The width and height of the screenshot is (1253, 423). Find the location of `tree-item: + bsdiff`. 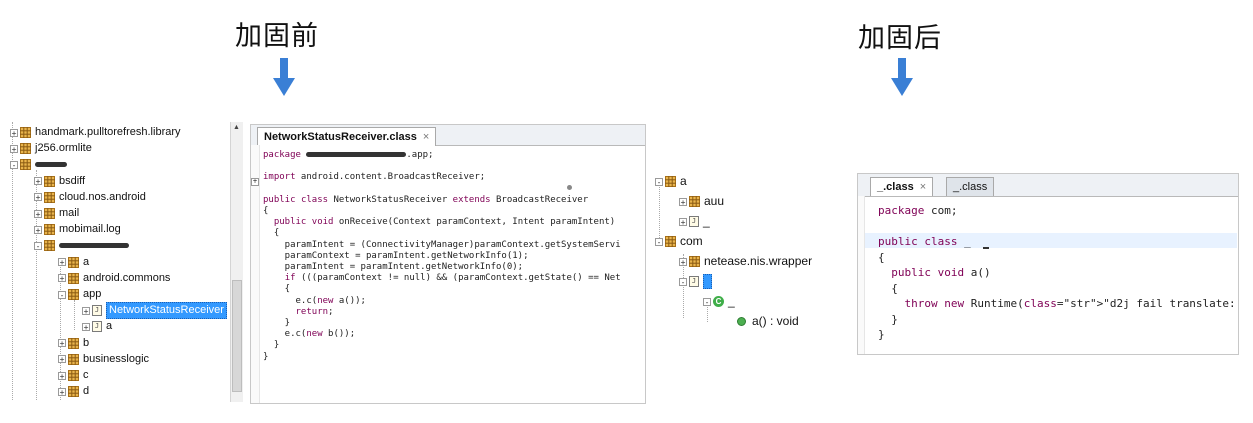

tree-item: + bsdiff is located at coordinates (59, 181).